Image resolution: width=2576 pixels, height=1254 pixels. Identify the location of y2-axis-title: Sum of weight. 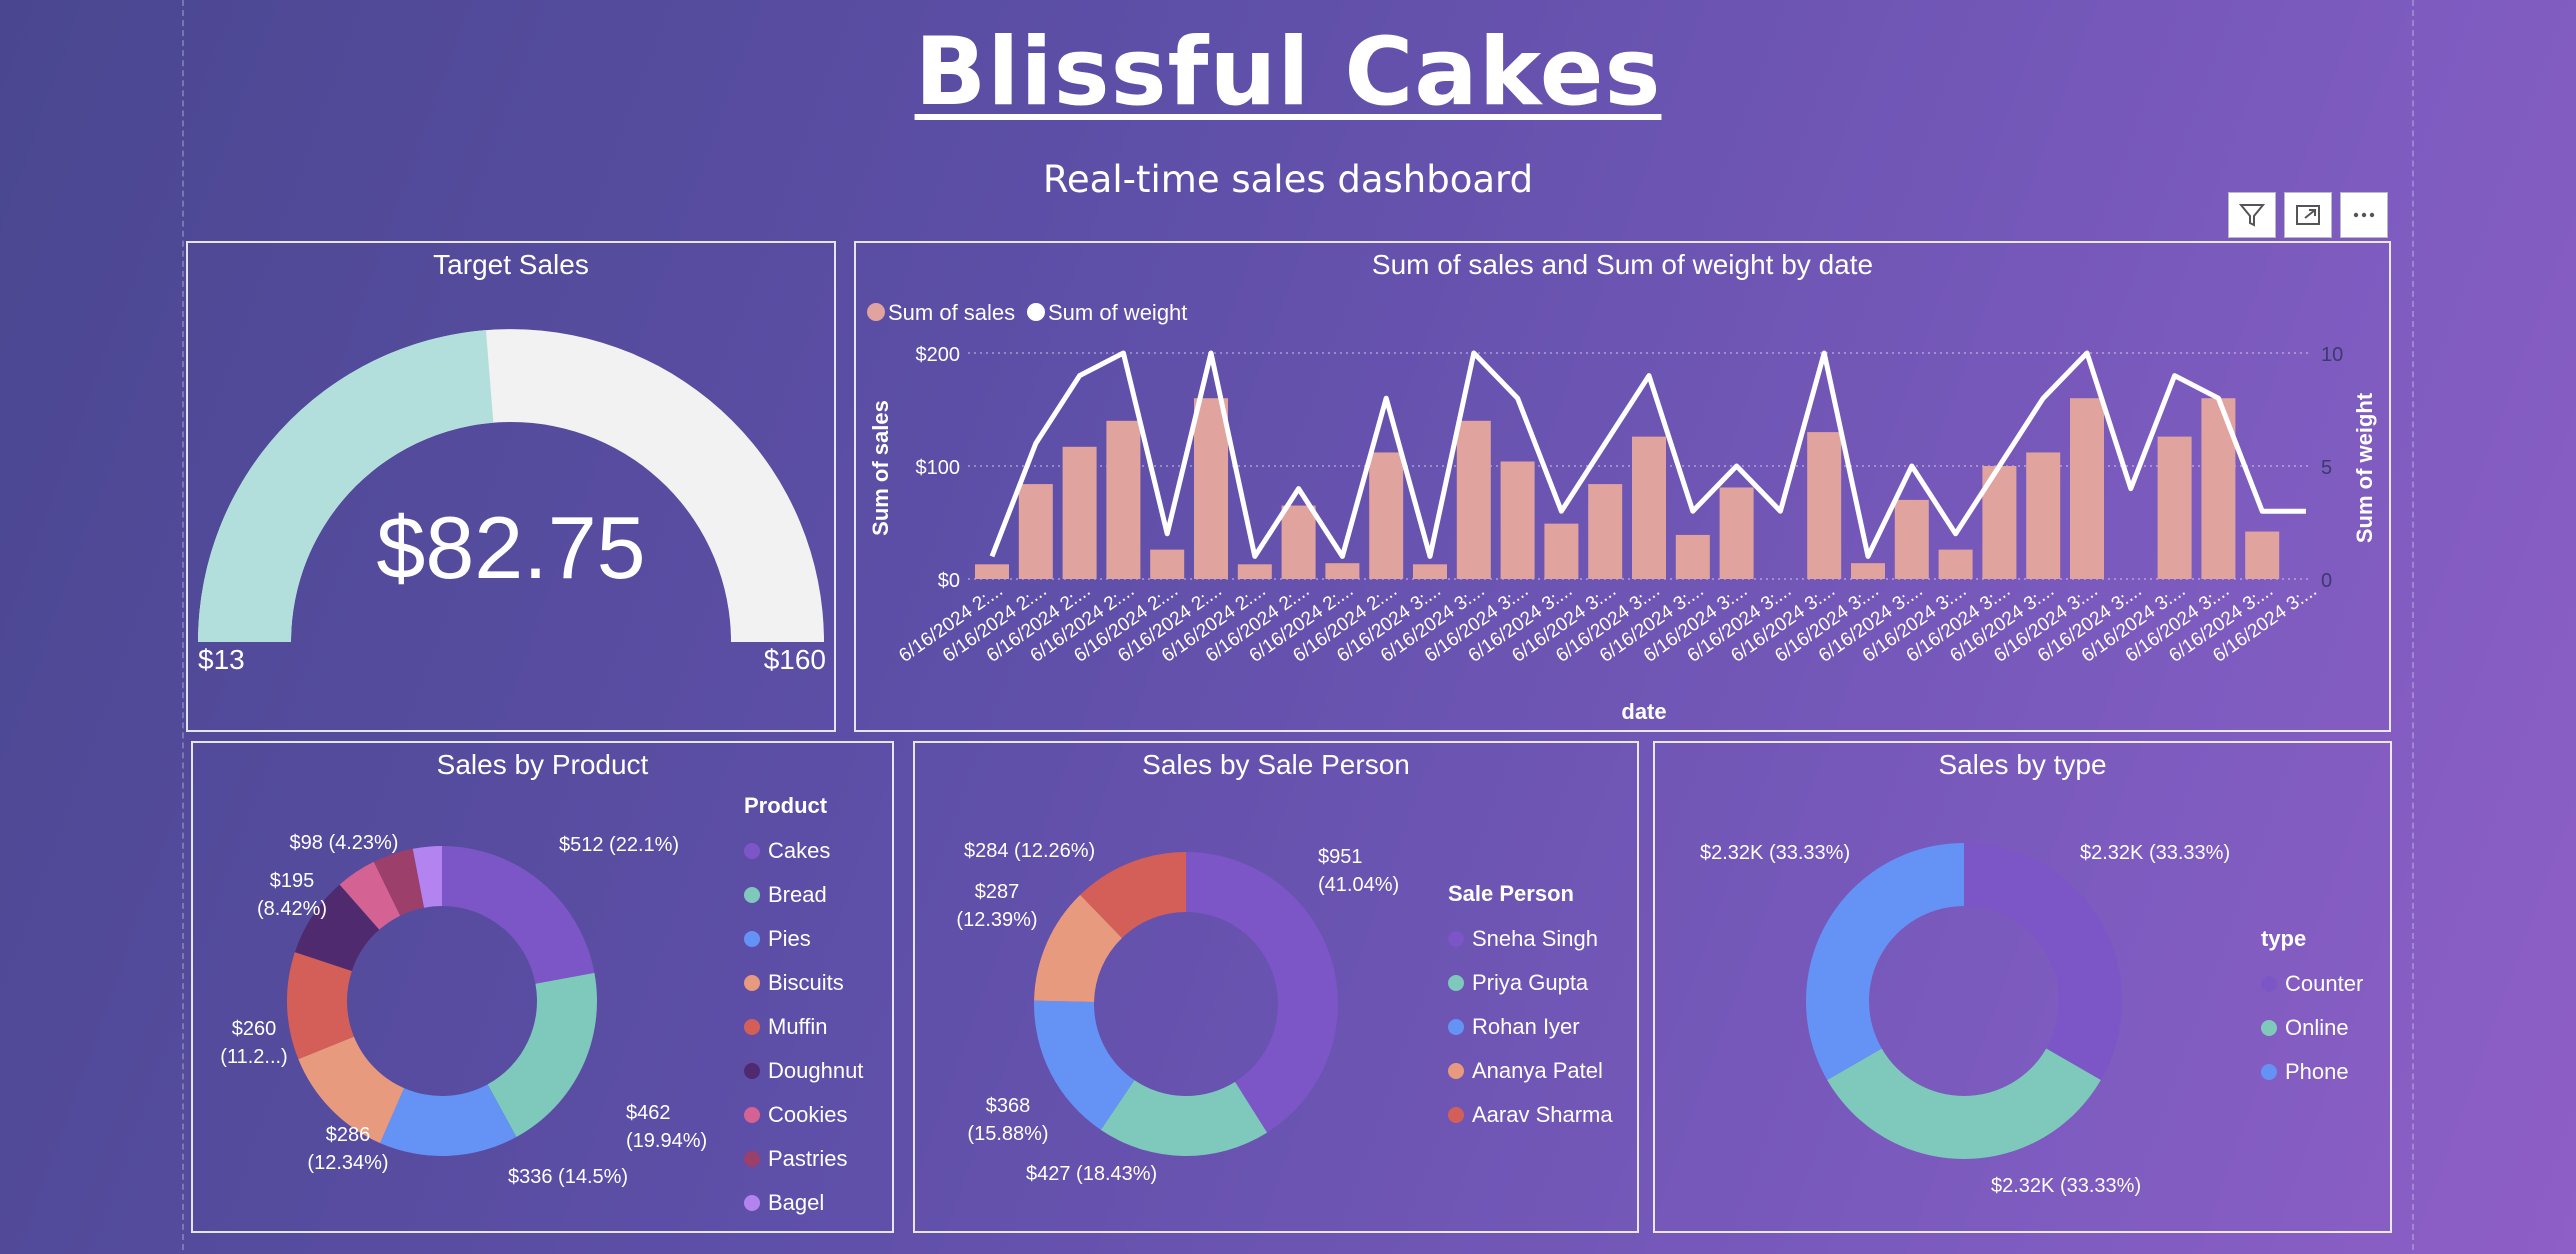
(2364, 467).